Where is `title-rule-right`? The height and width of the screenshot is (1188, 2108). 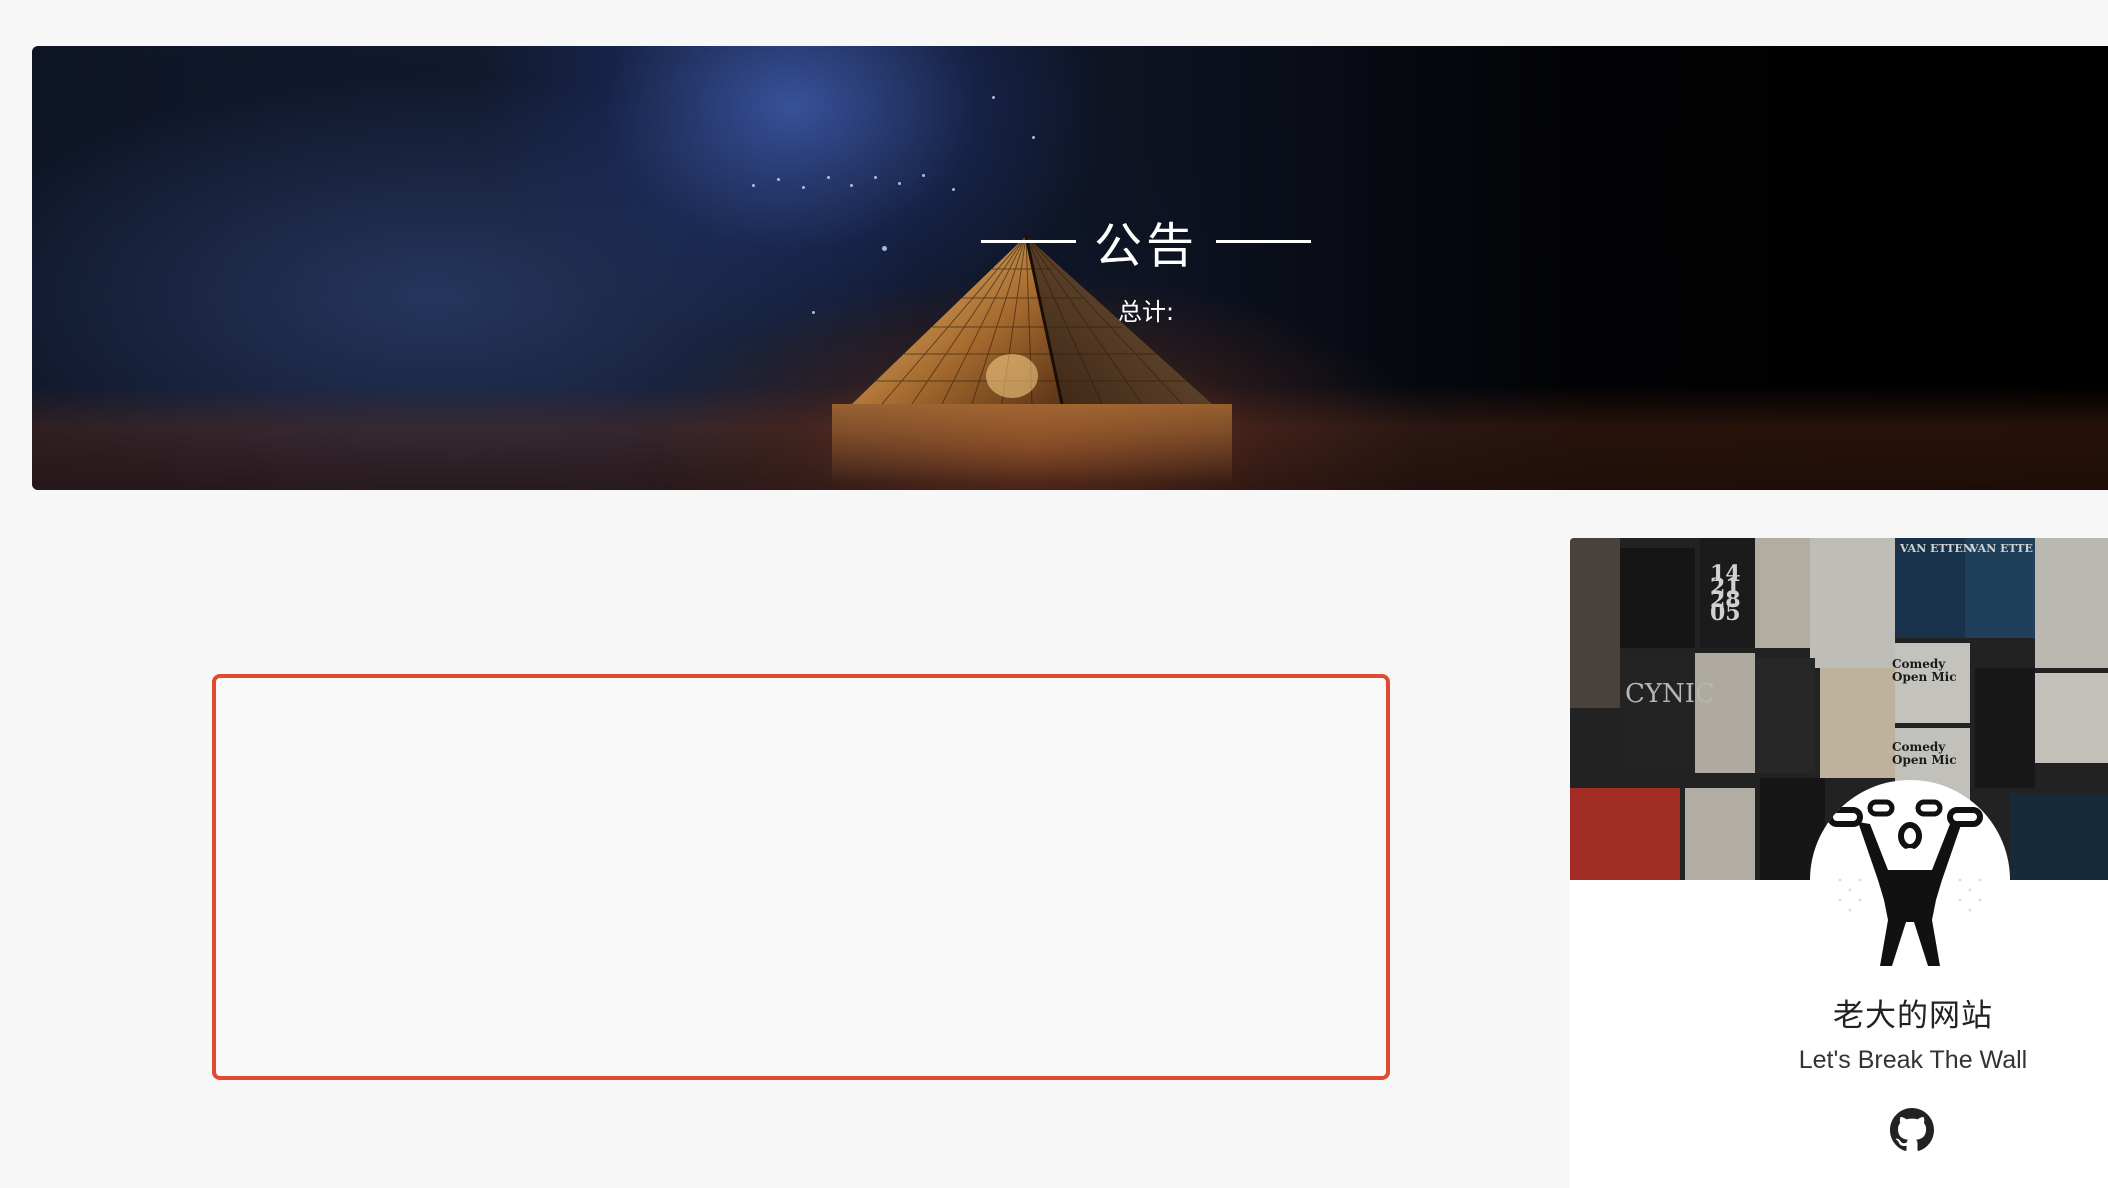 title-rule-right is located at coordinates (1263, 241).